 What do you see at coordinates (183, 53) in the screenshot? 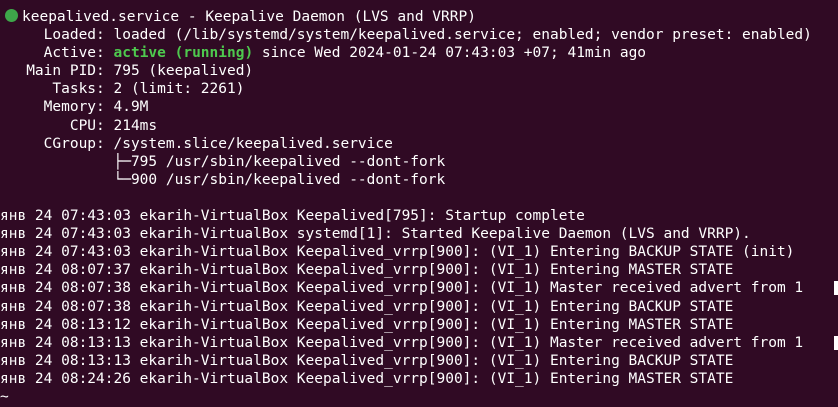
I see `active-state: active (running)` at bounding box center [183, 53].